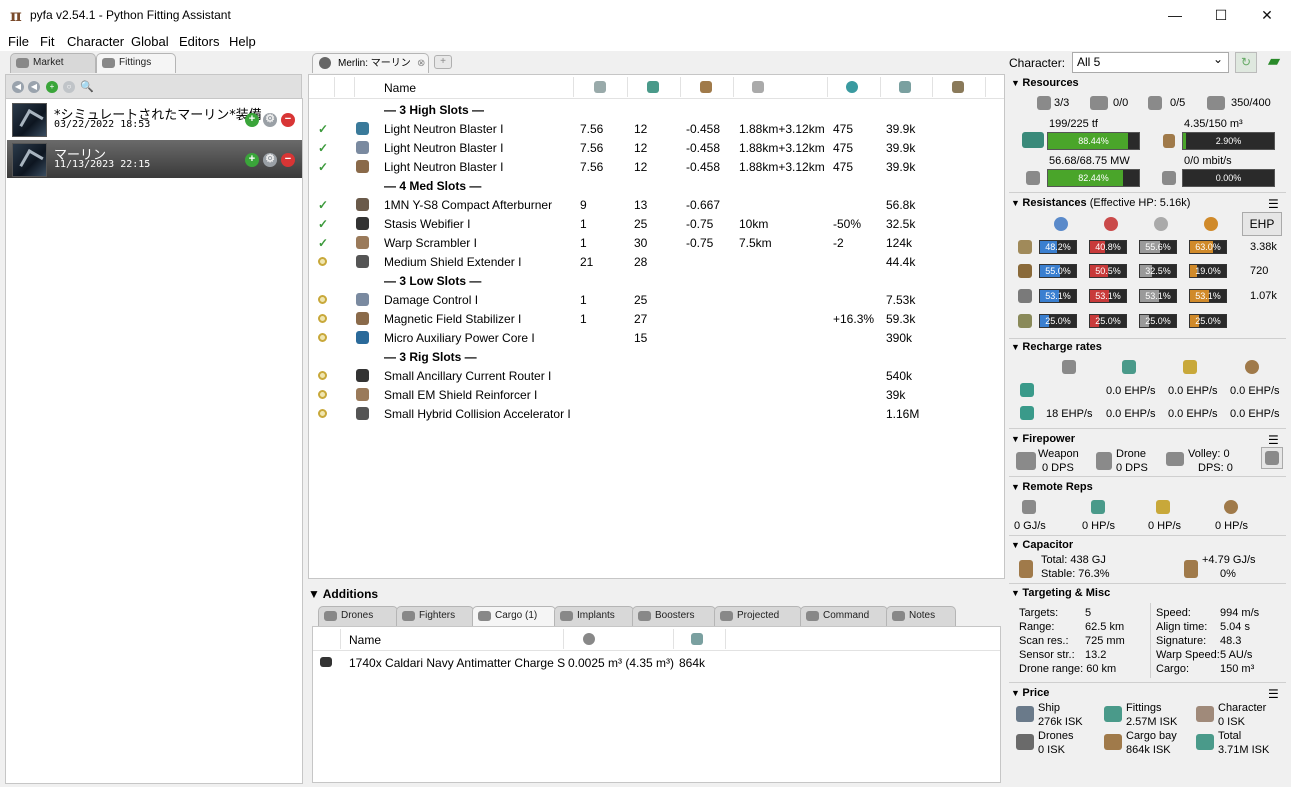 Image resolution: width=1291 pixels, height=787 pixels. What do you see at coordinates (656, 337) in the screenshot?
I see `module-row: Micro Auxiliary Power Core I 15 390k` at bounding box center [656, 337].